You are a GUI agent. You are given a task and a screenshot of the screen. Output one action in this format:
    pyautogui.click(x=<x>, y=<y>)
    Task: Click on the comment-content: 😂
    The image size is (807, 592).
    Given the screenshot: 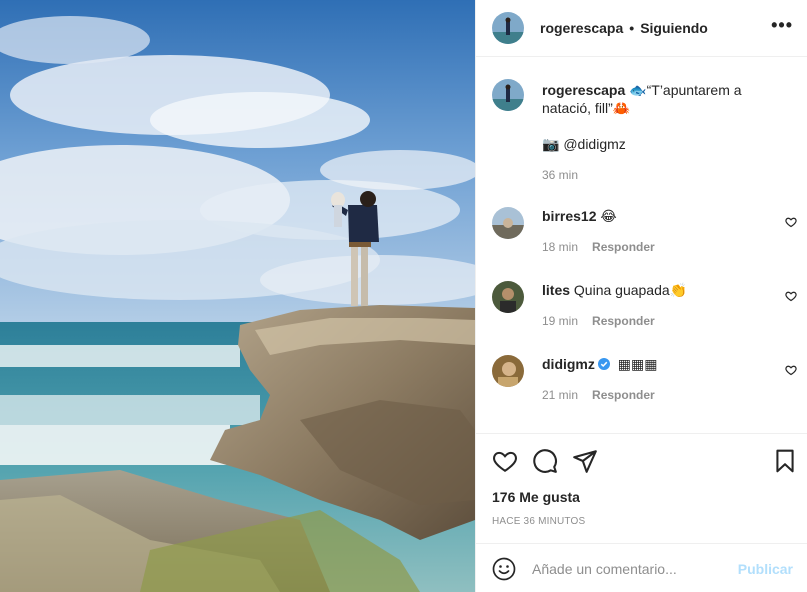 What is the action you would take?
    pyautogui.click(x=608, y=216)
    